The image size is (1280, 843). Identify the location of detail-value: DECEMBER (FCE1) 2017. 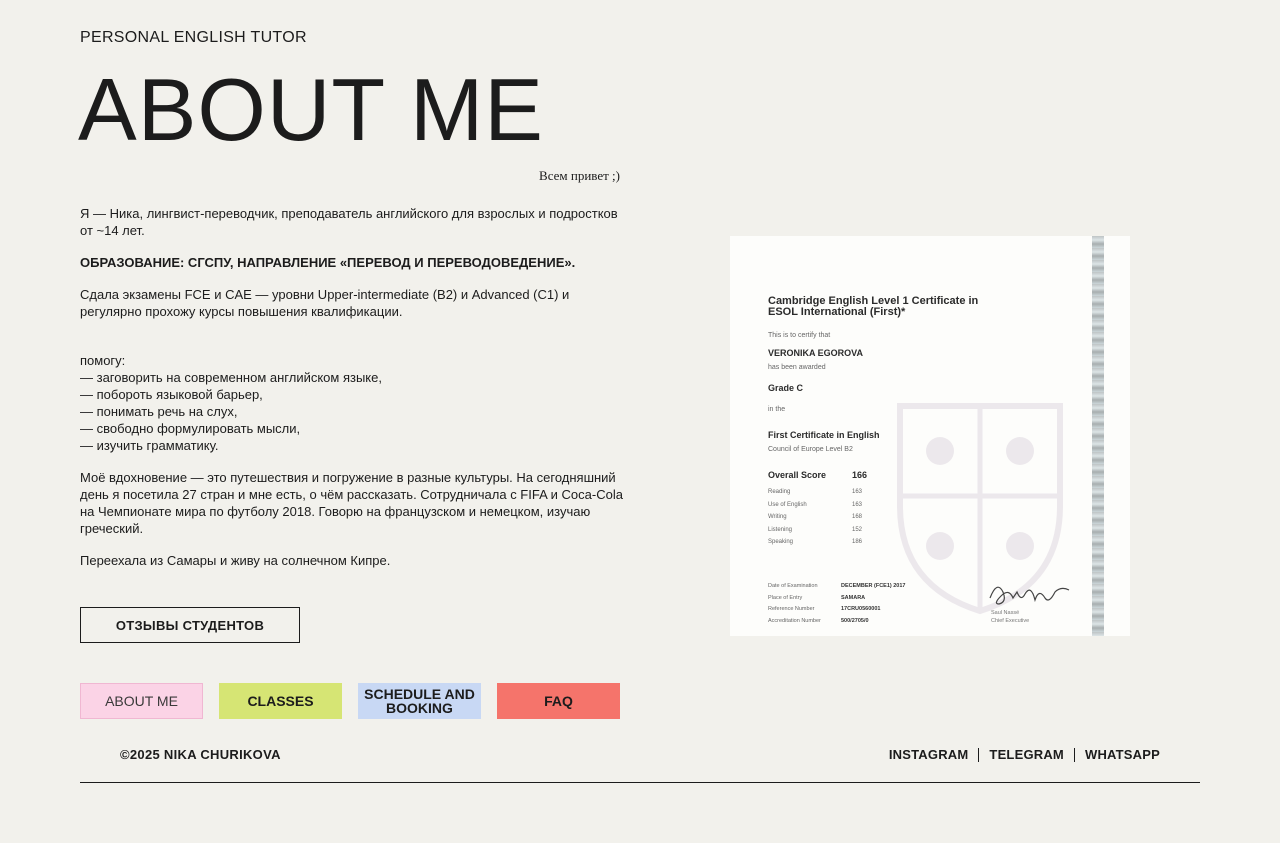
(873, 586).